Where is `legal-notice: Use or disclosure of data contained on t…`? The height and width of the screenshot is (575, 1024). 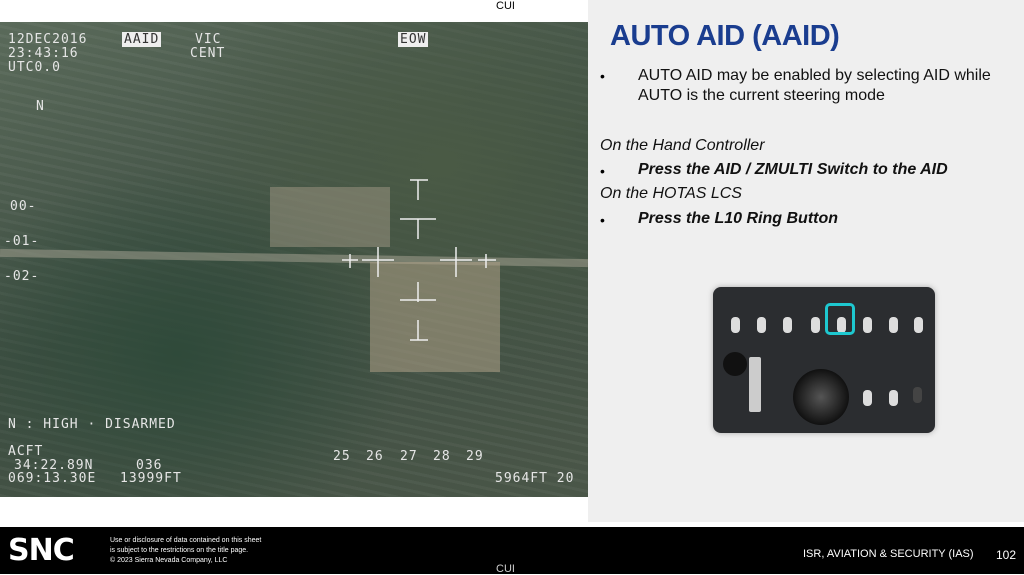
legal-notice: Use or disclosure of data contained on t… is located at coordinates (185, 551).